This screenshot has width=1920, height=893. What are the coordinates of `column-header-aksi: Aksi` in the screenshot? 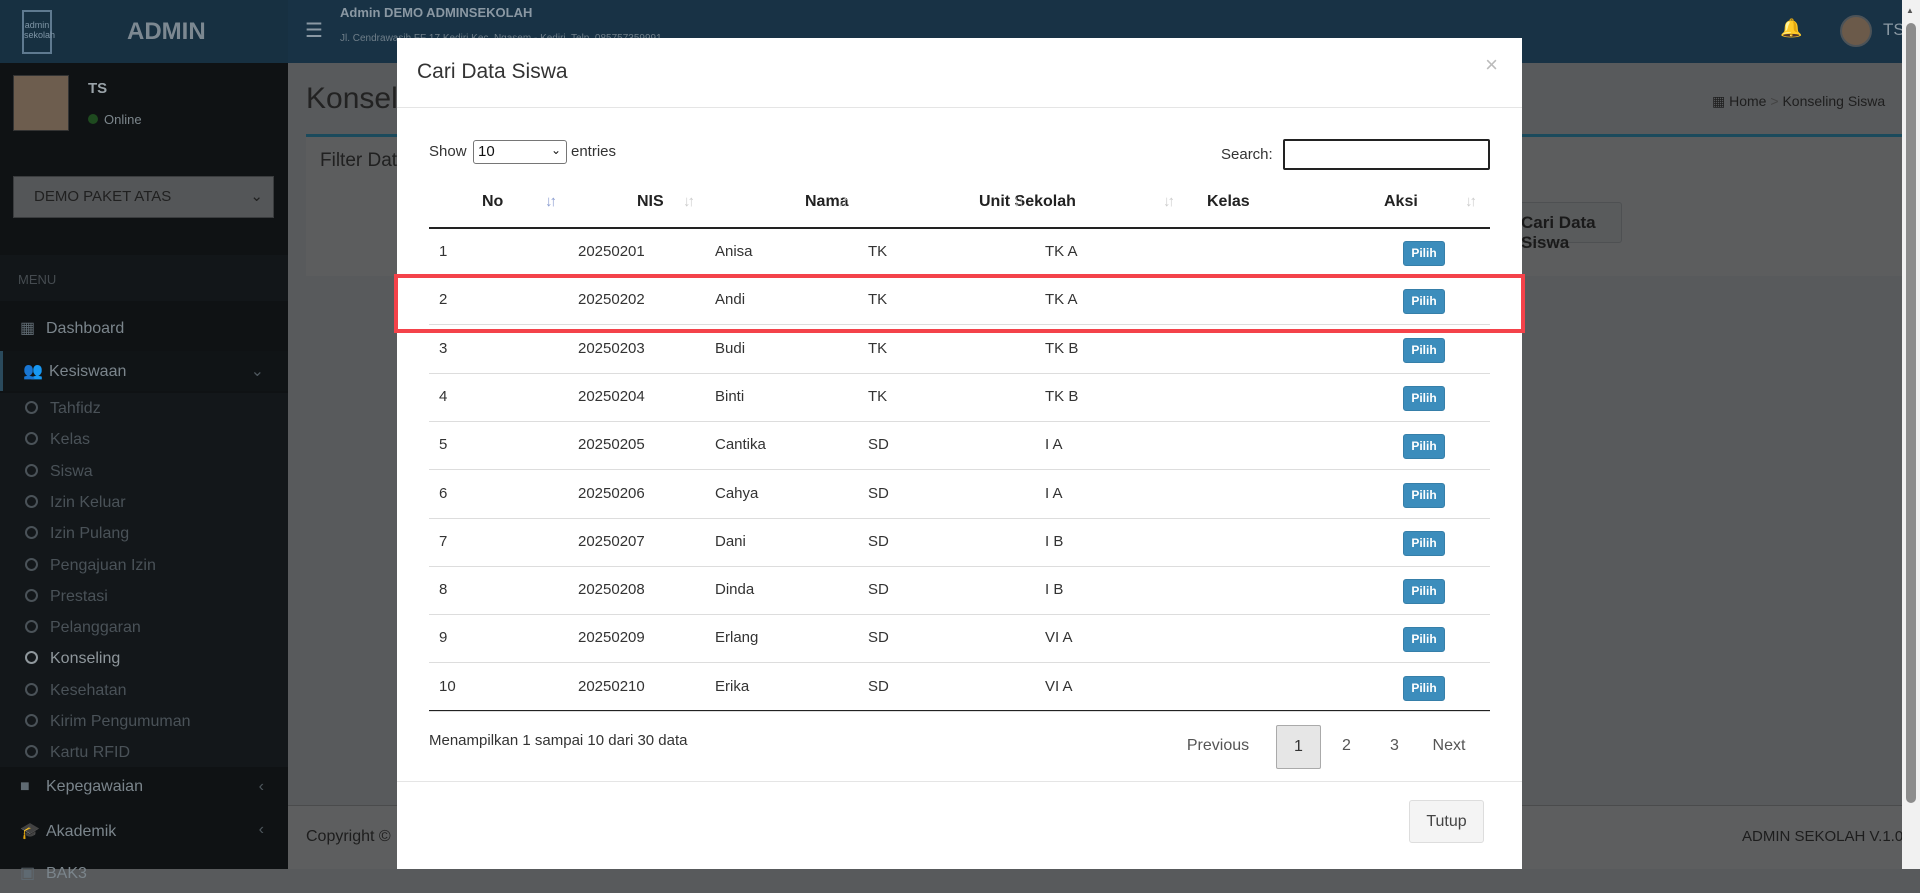 It's located at (1401, 202).